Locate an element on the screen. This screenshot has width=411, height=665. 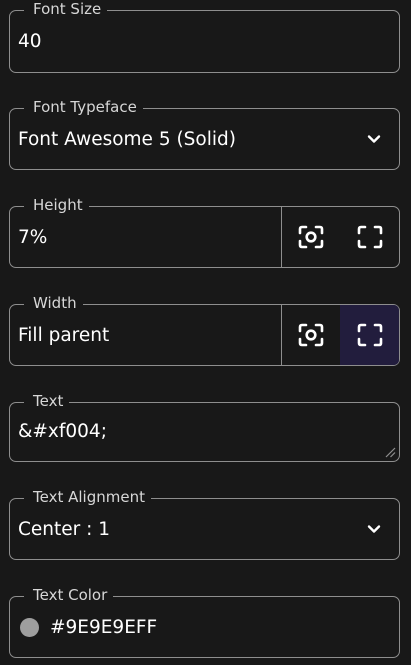
height-wrap-content-button is located at coordinates (310, 237).